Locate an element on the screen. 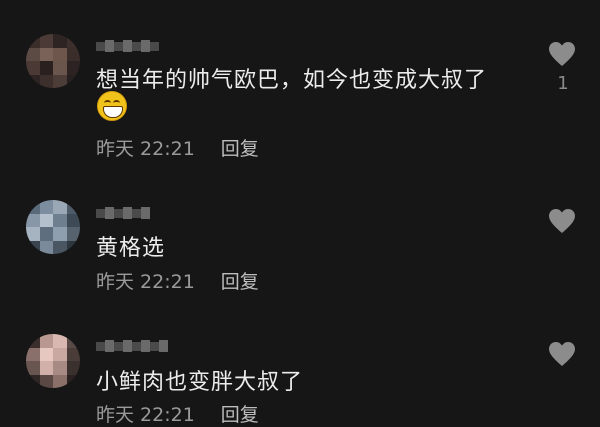 This screenshot has height=427, width=600. comment-text: 小鲜肉也变胖大叔了 is located at coordinates (200, 382).